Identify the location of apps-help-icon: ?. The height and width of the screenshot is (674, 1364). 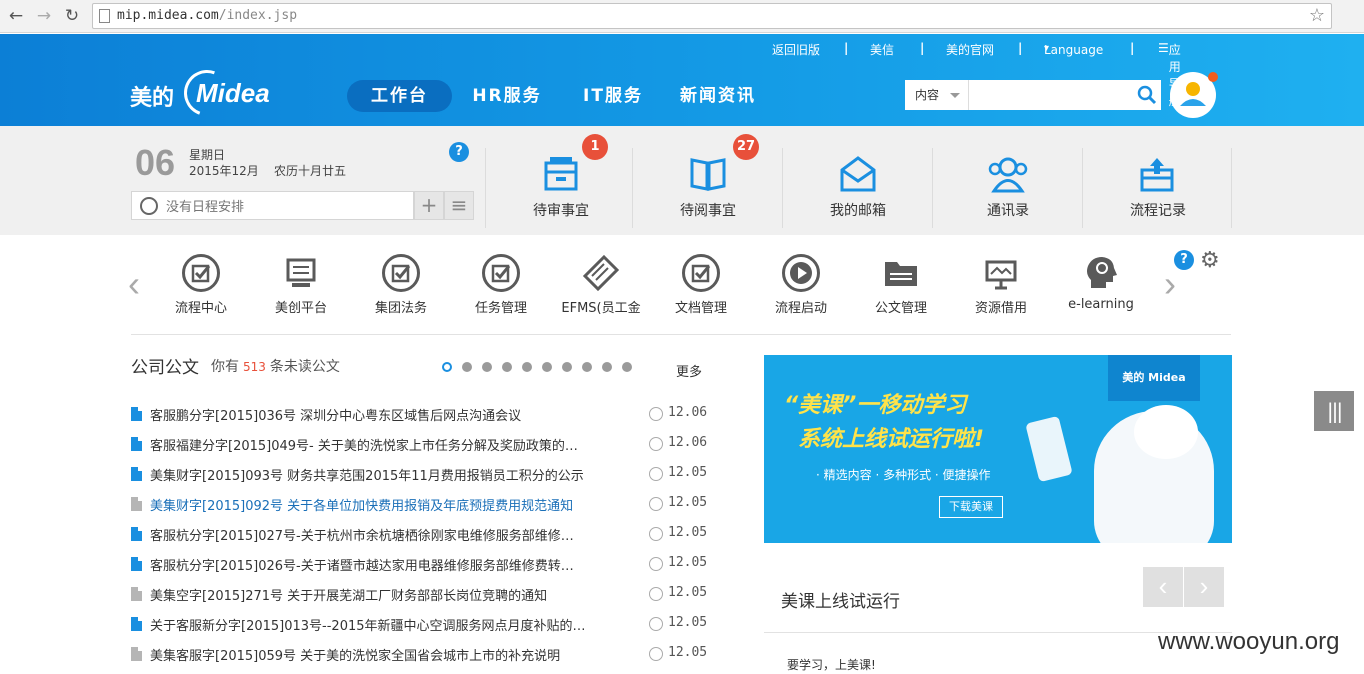
(1184, 260).